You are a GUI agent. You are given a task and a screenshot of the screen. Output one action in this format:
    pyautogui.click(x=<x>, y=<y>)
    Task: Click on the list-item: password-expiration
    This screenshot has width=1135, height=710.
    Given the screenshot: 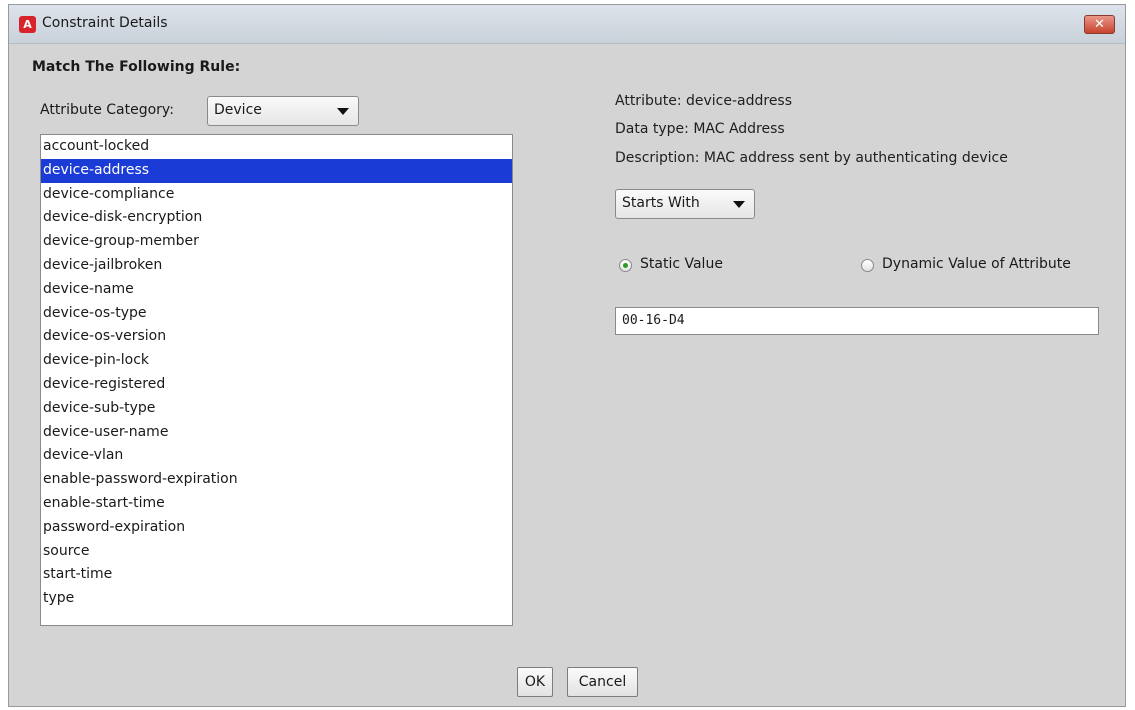 What is the action you would take?
    pyautogui.click(x=276, y=528)
    